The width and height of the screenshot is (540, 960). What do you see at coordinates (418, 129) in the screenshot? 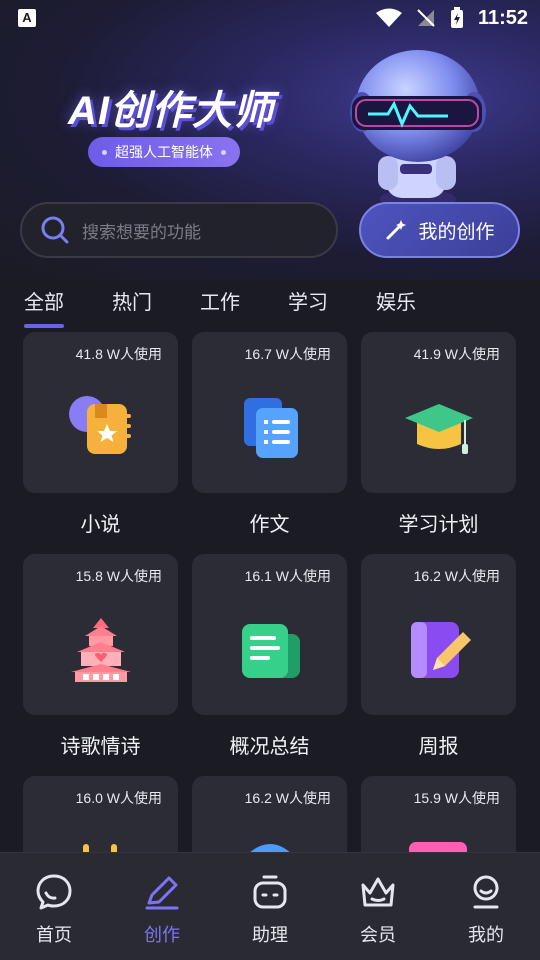
I see `robot-mascot-icon` at bounding box center [418, 129].